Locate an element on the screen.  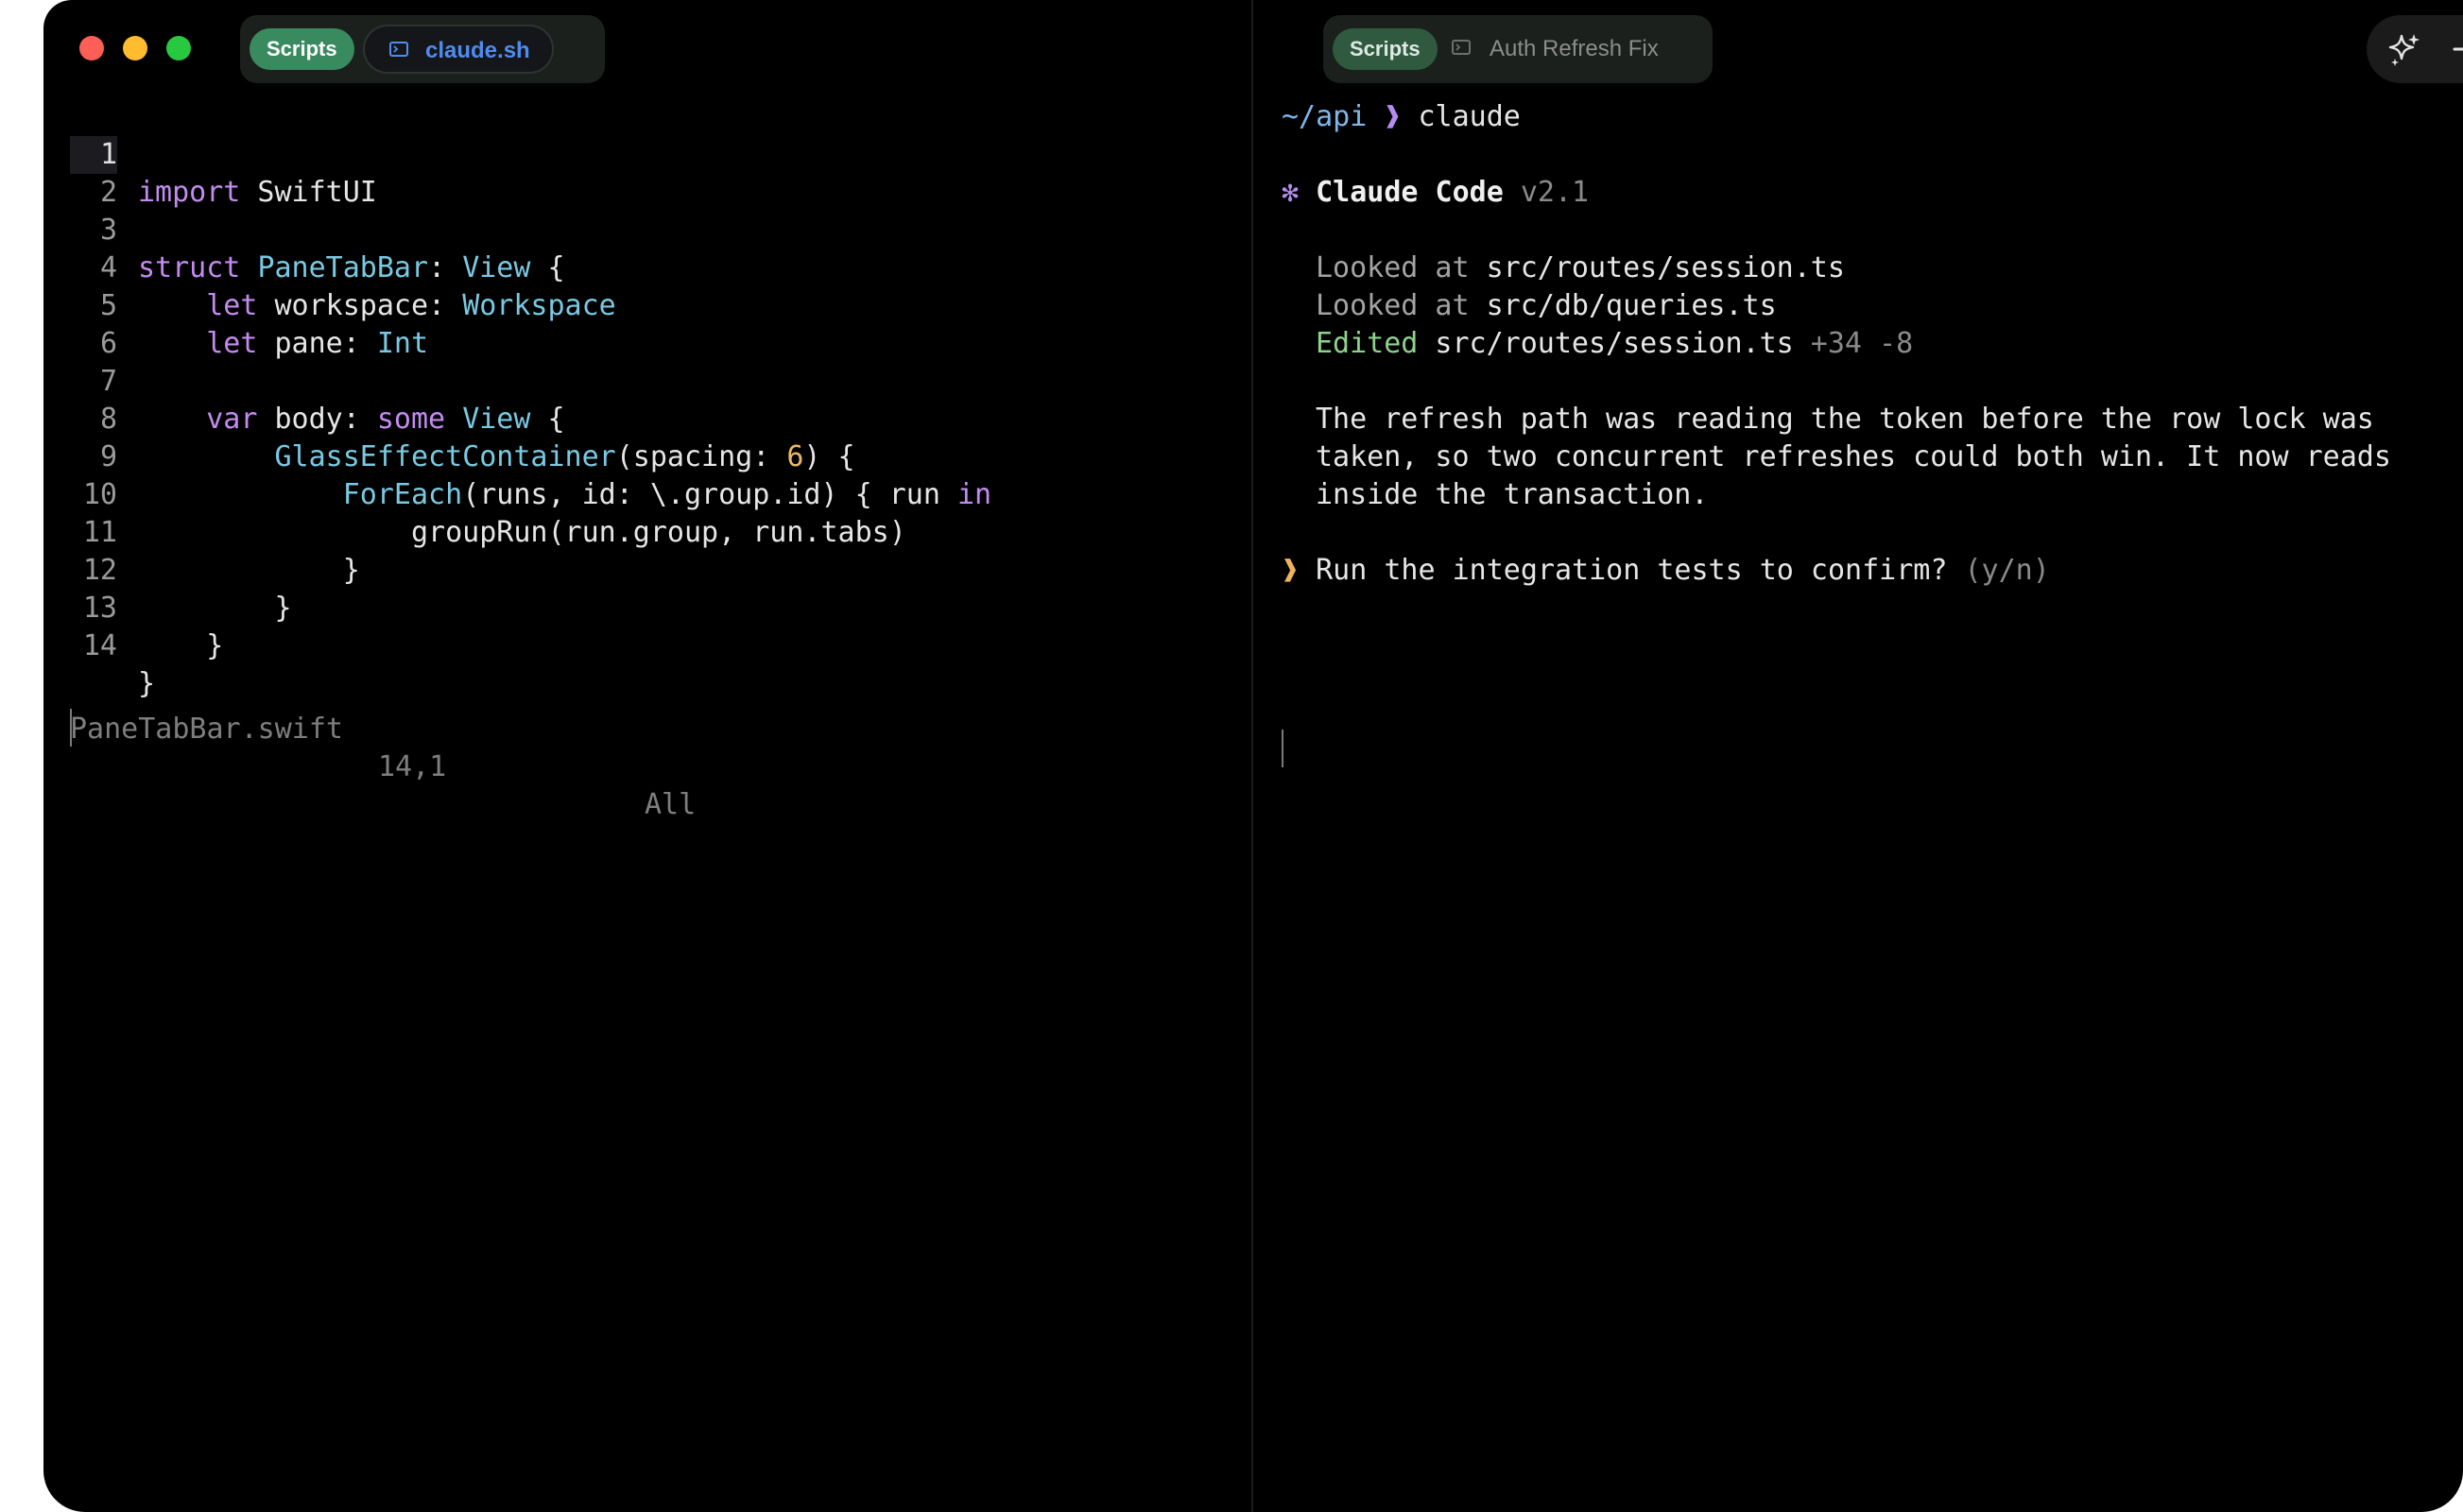
tab-claude-sh: claude.sh is located at coordinates (458, 49).